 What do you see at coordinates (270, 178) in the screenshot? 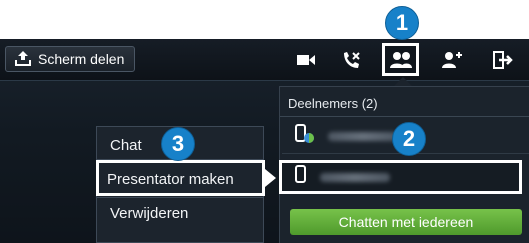
I see `menu-pointer-arrow` at bounding box center [270, 178].